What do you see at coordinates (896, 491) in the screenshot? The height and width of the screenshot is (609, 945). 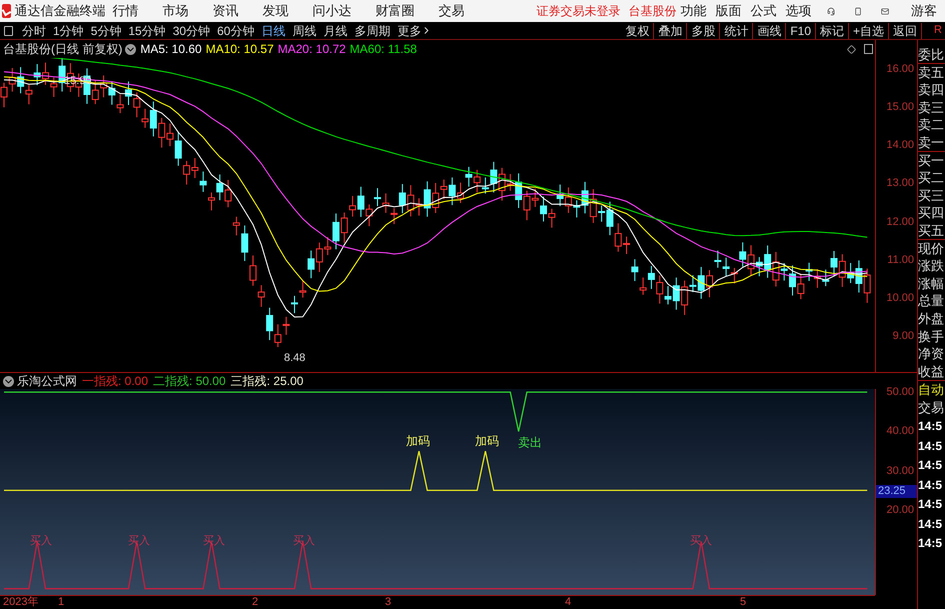 I see `current-value-label: 23.25` at bounding box center [896, 491].